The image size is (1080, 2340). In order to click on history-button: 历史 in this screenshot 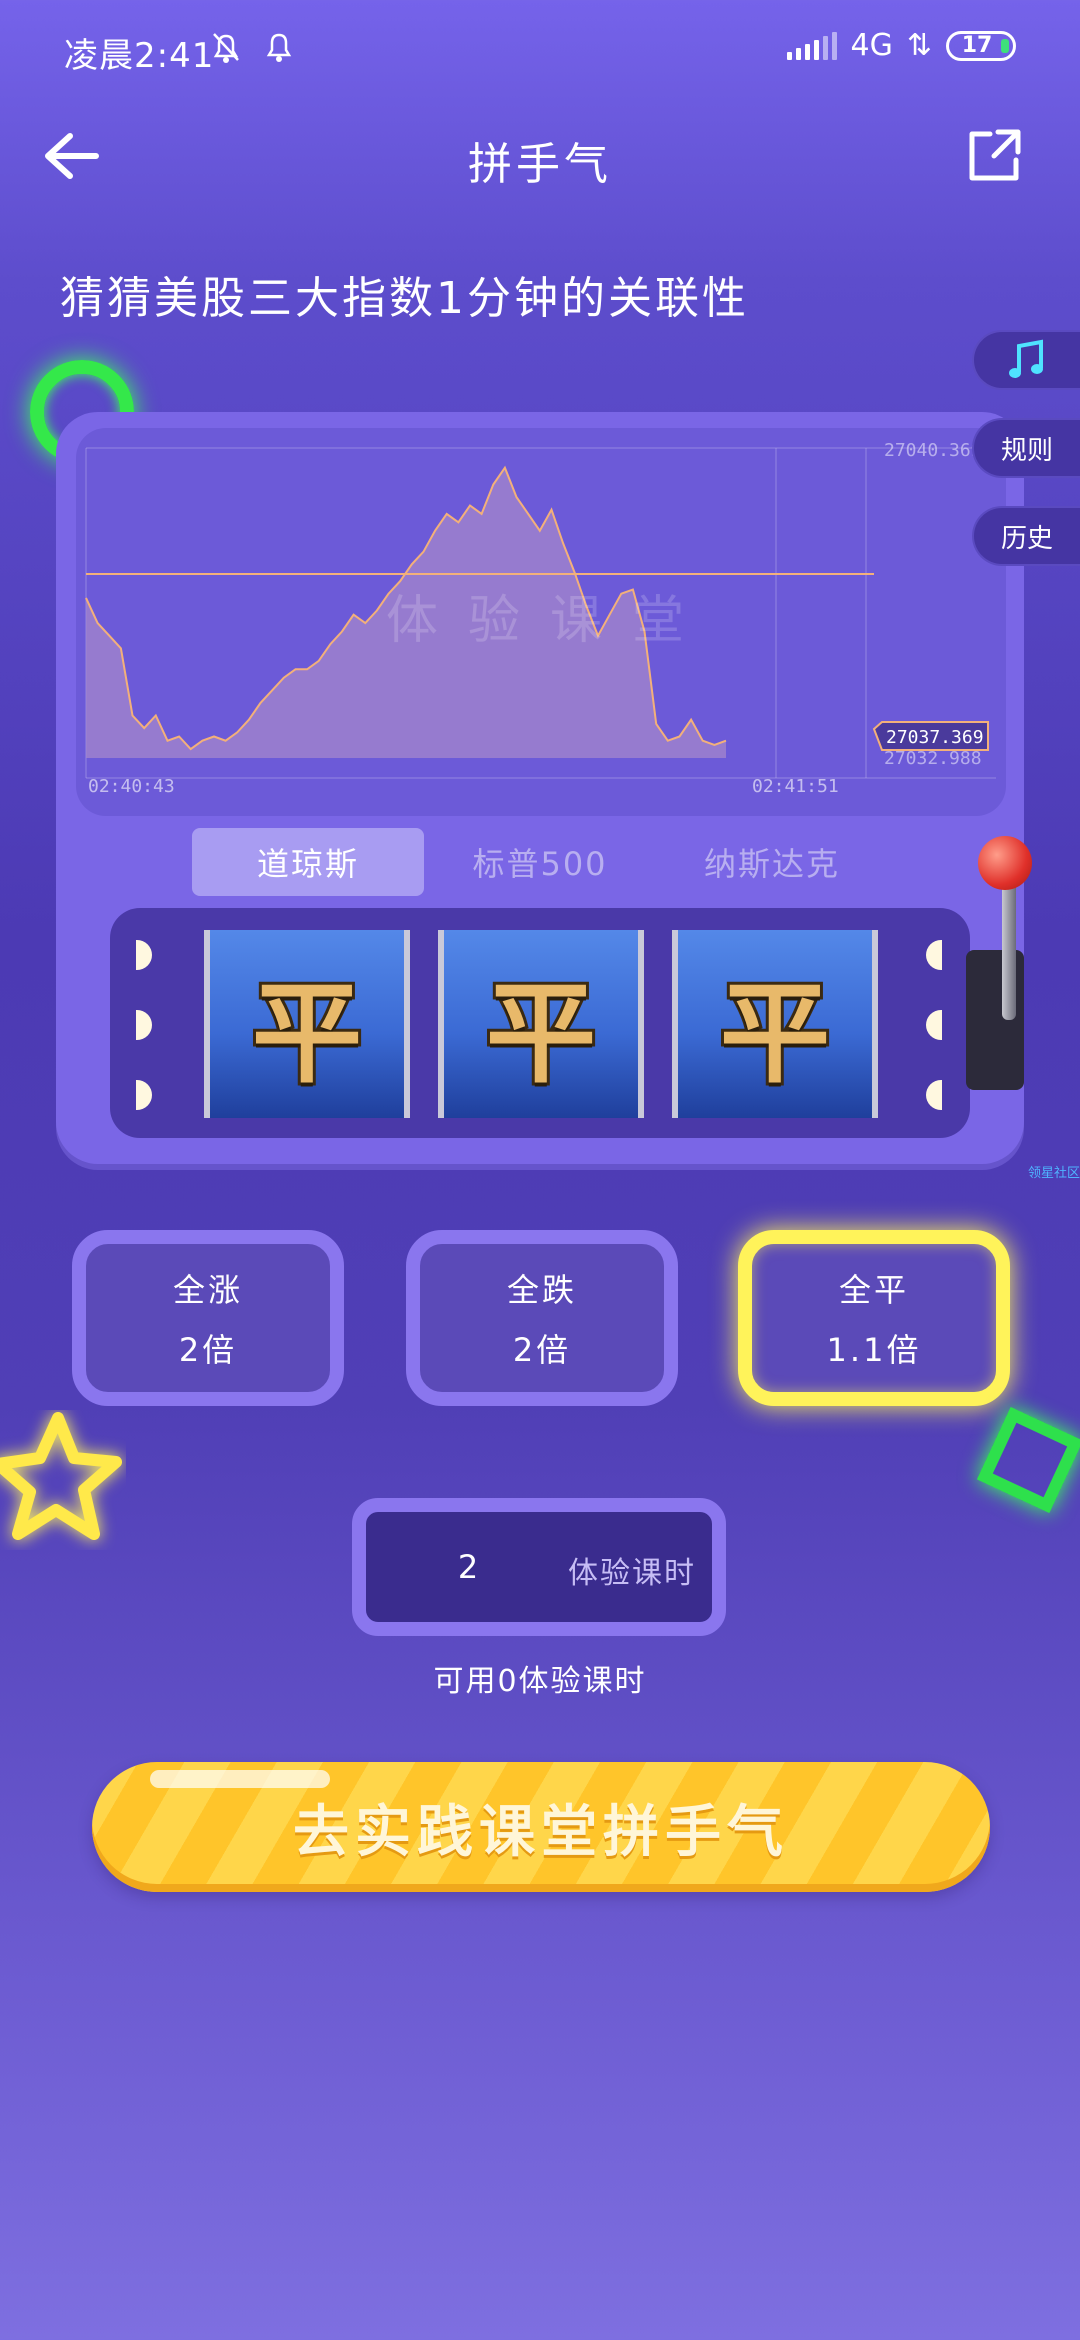, I will do `click(1026, 536)`.